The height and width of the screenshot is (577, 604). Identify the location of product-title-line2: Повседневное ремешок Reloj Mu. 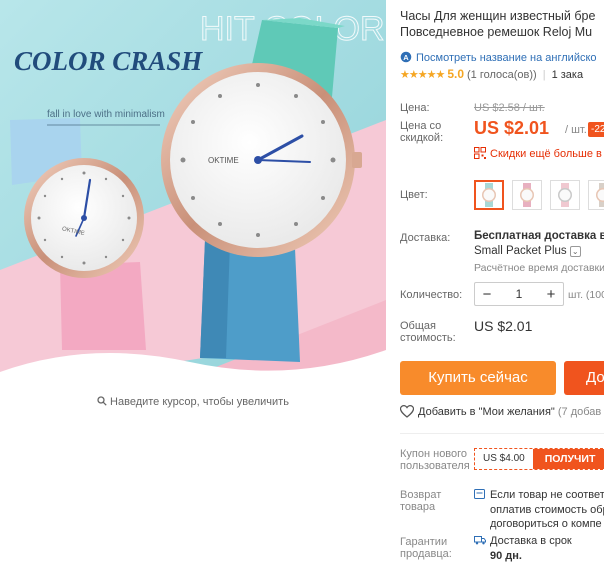
(496, 32).